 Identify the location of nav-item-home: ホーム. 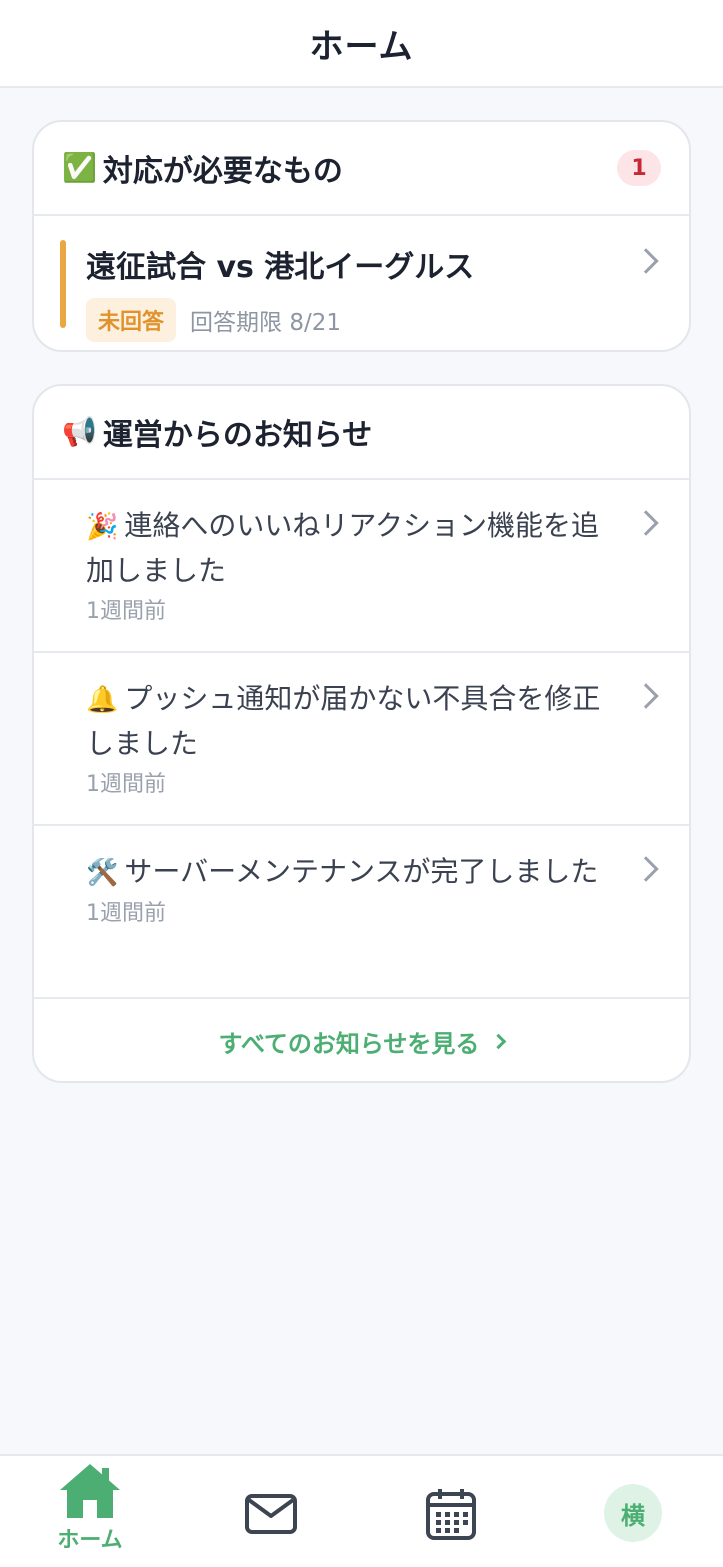
(90, 1511).